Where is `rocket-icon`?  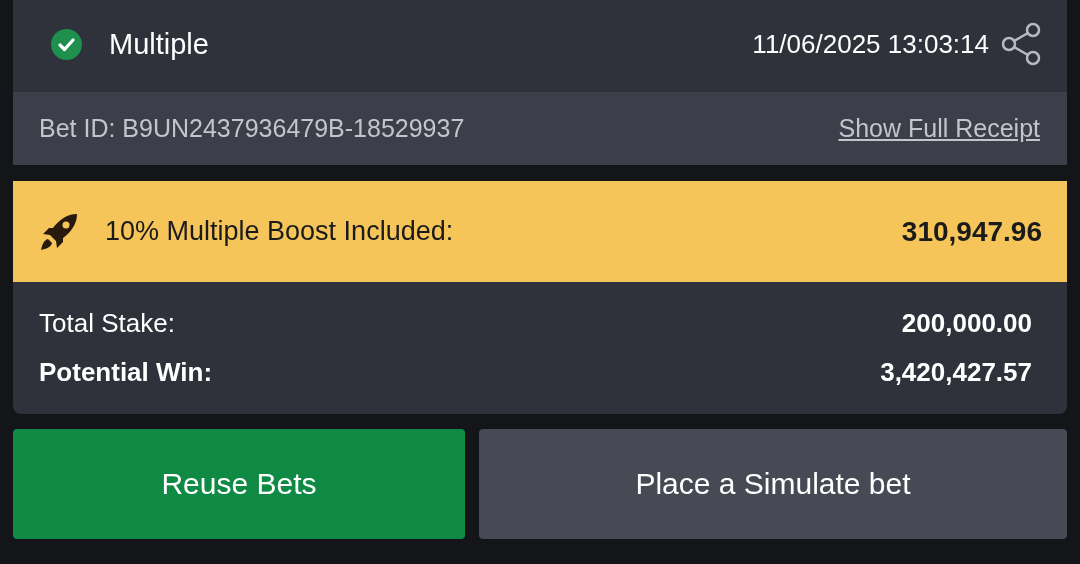 rocket-icon is located at coordinates (59, 231).